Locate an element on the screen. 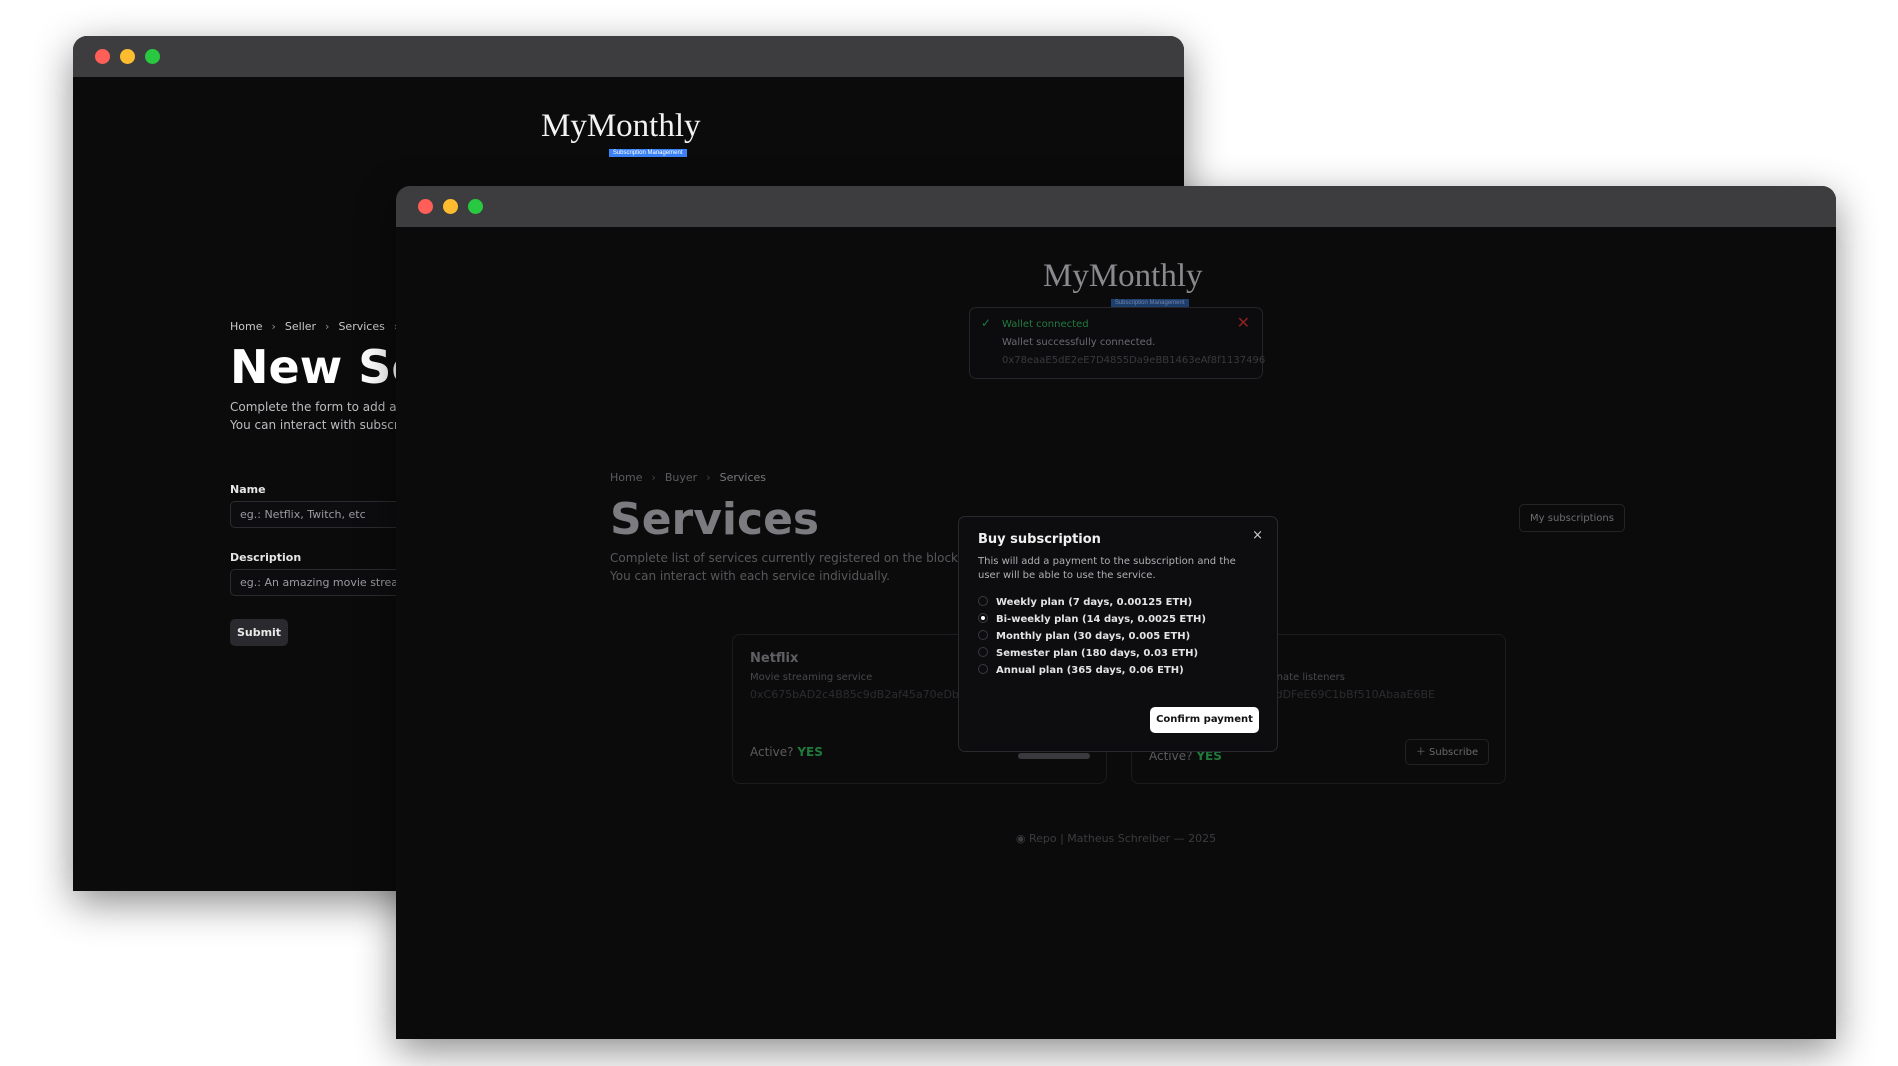  subscribe-button: ＋ Subscribe is located at coordinates (1447, 752).